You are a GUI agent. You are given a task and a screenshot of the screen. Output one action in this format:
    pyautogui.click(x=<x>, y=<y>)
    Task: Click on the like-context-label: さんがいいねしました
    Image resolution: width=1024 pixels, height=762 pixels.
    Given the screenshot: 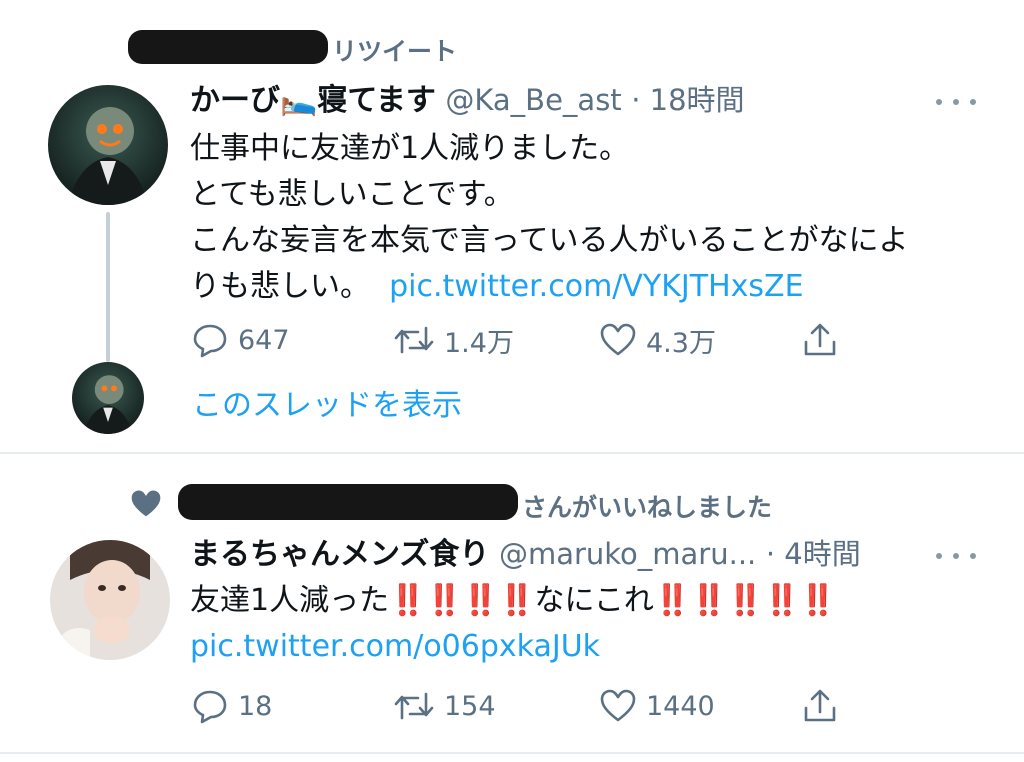 What is the action you would take?
    pyautogui.click(x=647, y=507)
    